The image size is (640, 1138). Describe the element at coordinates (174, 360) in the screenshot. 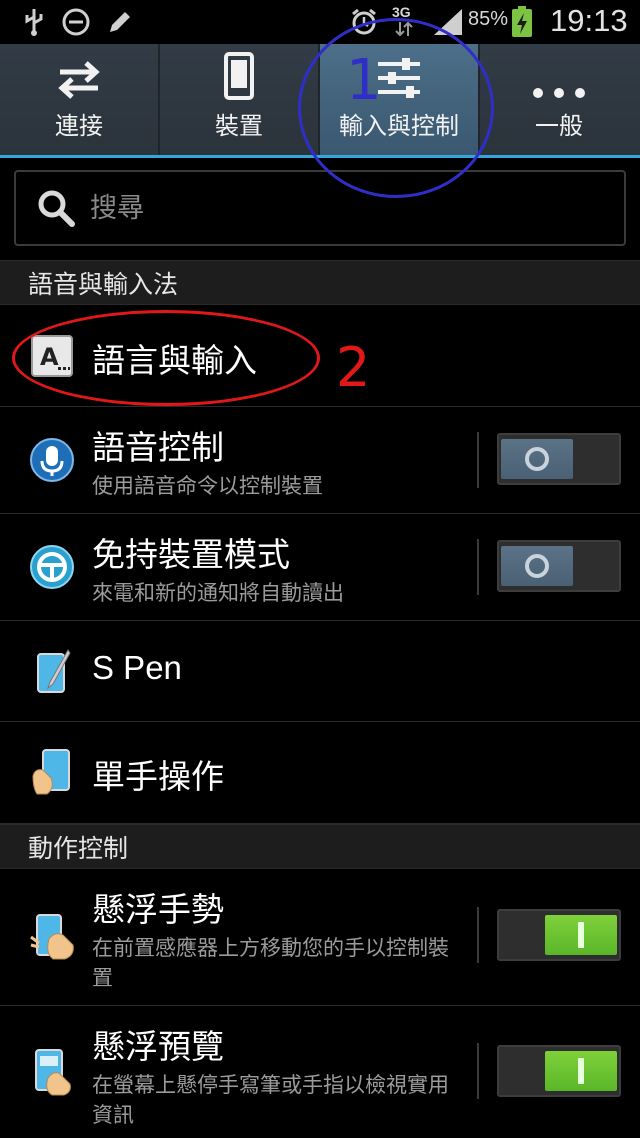

I see `list-item-title: 語言與輸入` at that location.